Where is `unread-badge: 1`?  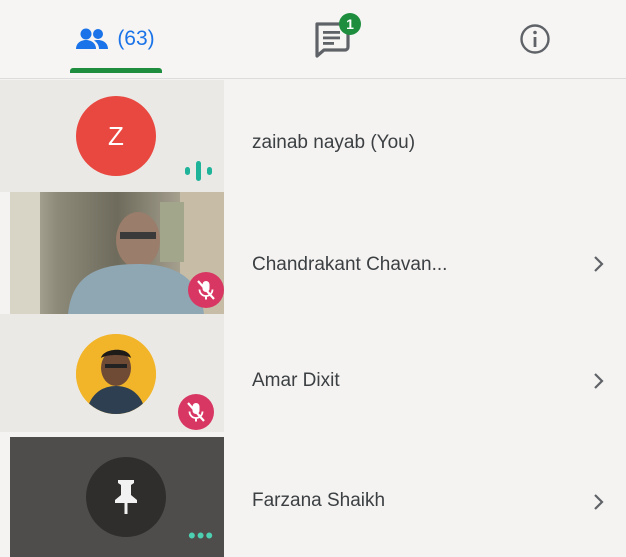 unread-badge: 1 is located at coordinates (350, 24).